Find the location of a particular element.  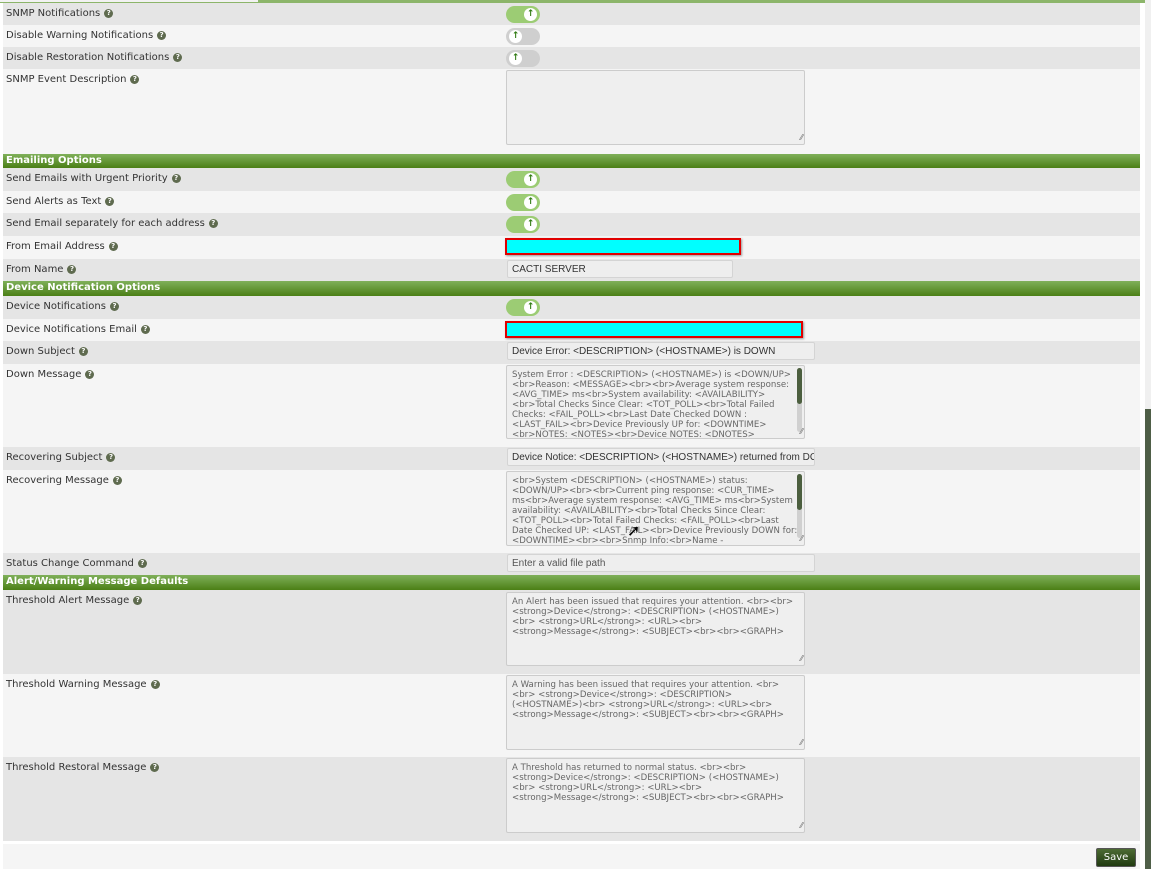

form-row: Device Notifications Email? is located at coordinates (571, 330).